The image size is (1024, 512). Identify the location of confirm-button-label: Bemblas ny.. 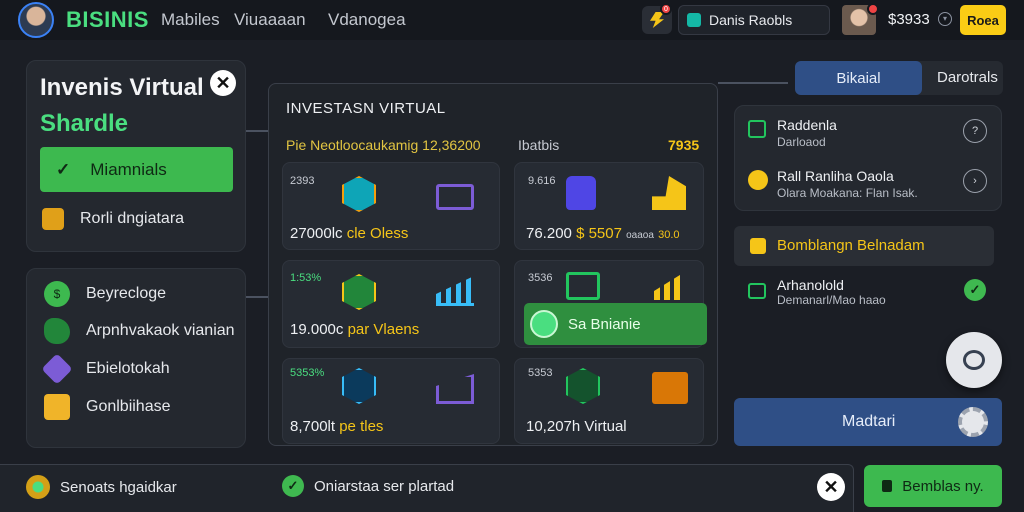
(943, 486).